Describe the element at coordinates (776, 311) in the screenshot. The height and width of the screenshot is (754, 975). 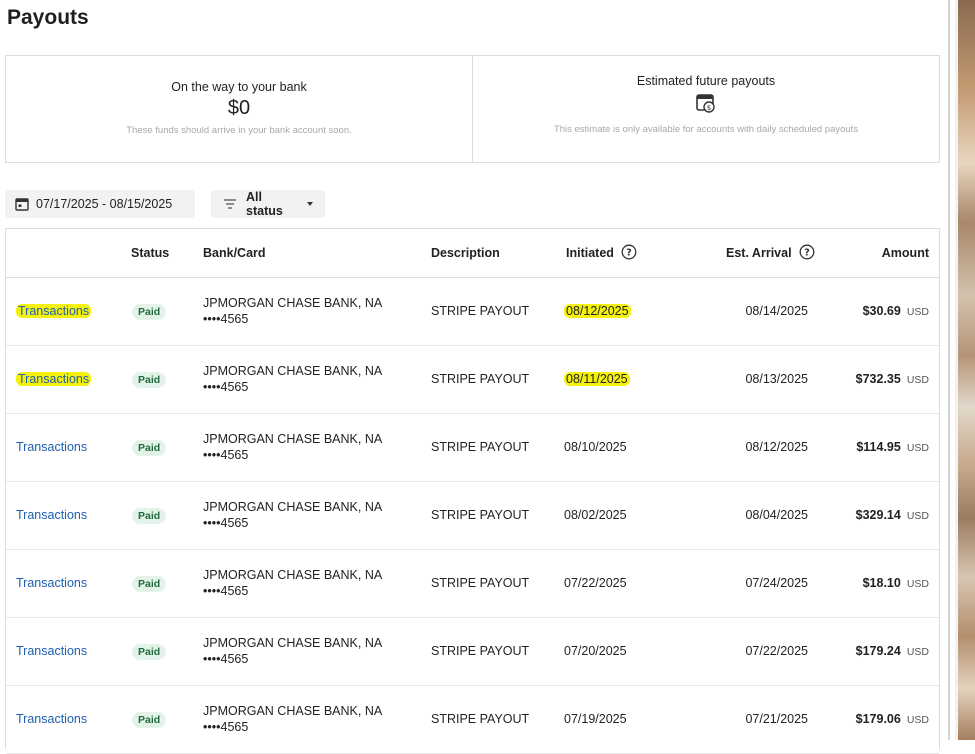
I see `est-arrival-date: 08/14/2025` at that location.